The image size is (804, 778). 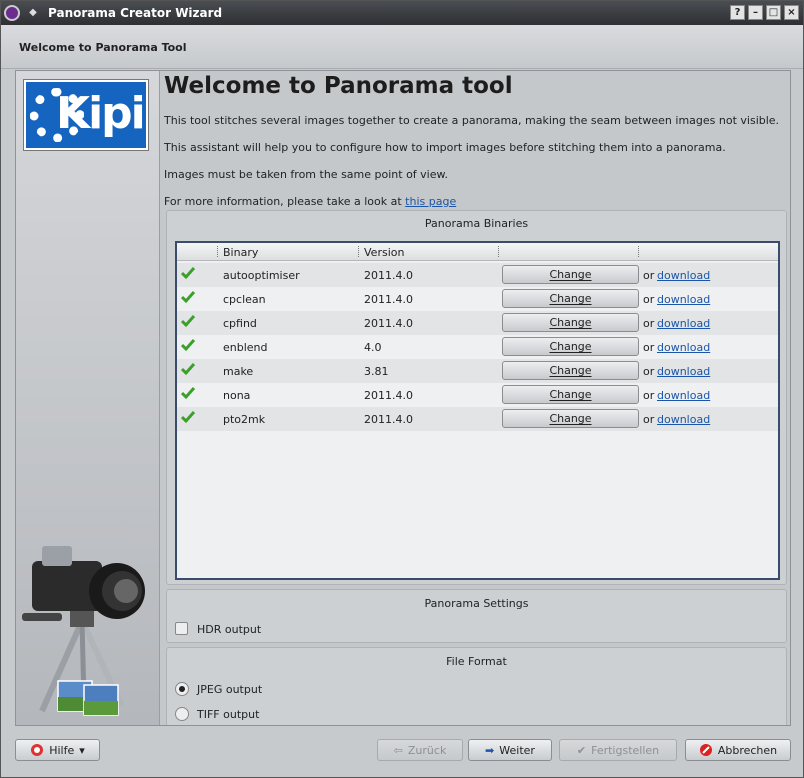 I want to click on finish-button: ✔ Fertigstellen, so click(x=618, y=750).